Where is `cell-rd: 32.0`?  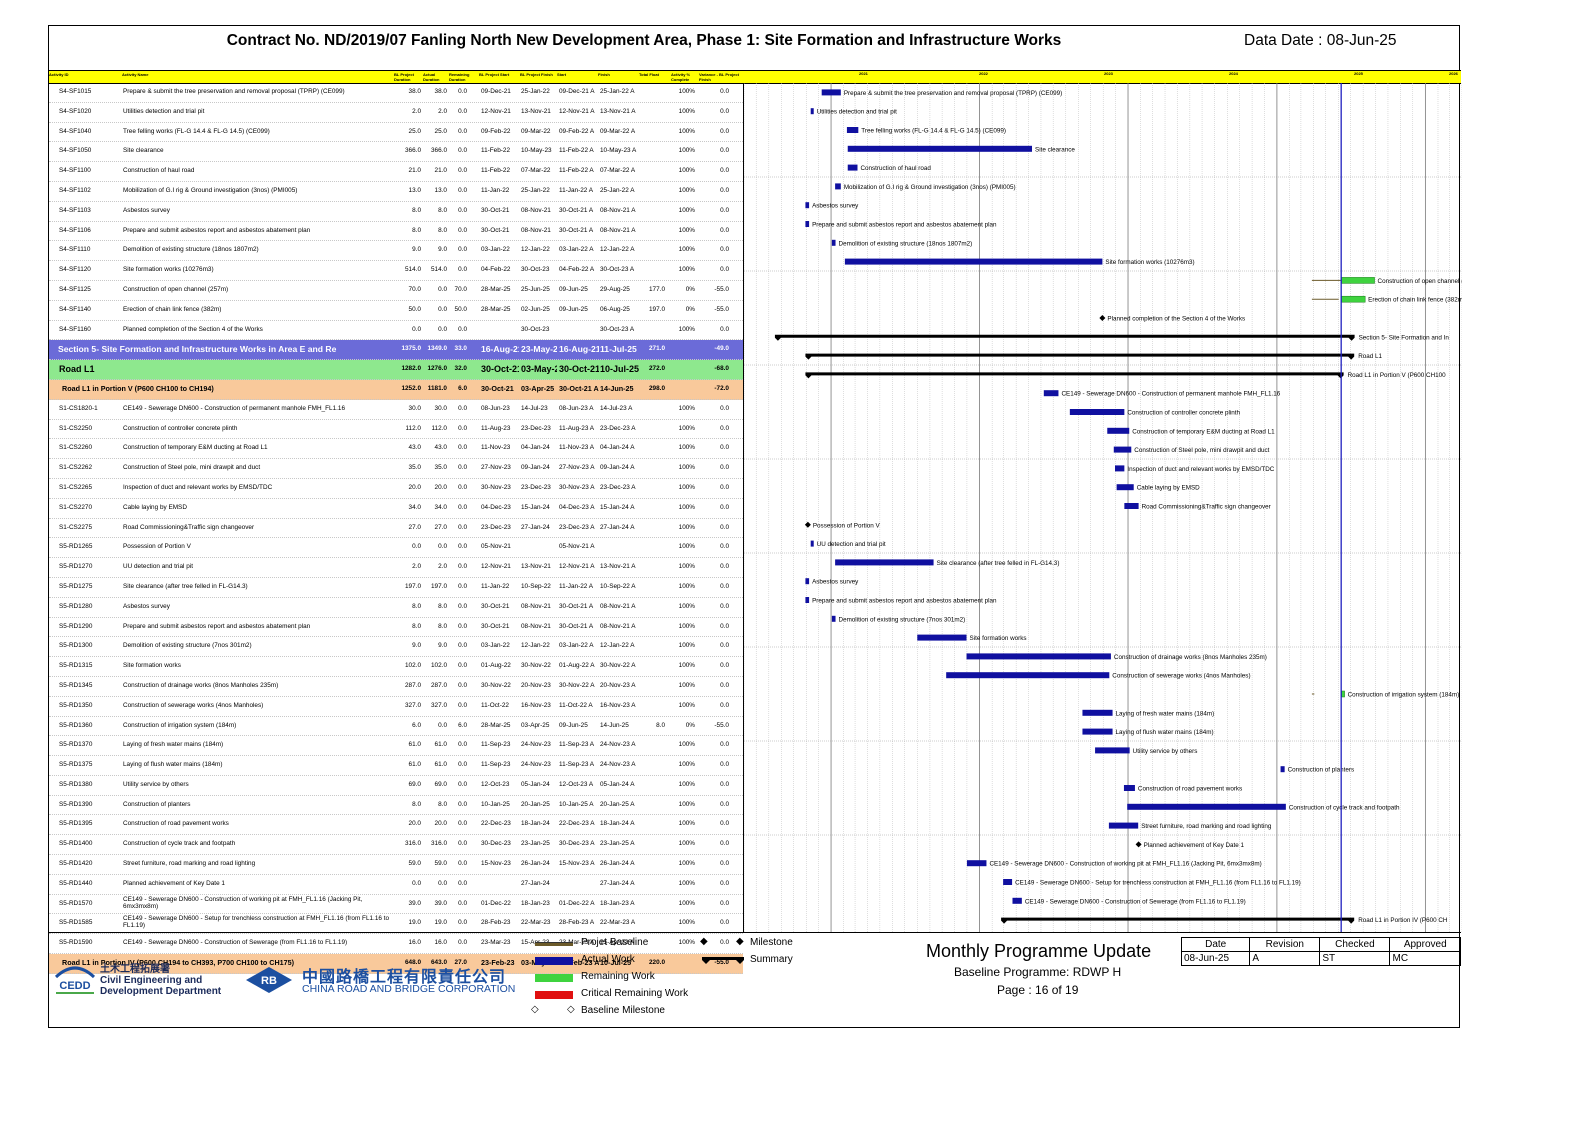
cell-rd: 32.0 is located at coordinates (460, 369).